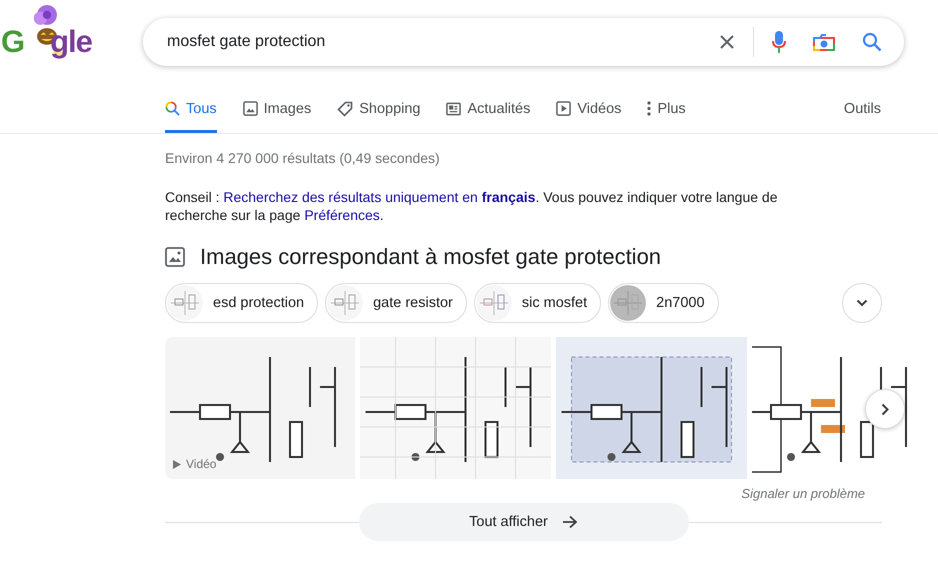  Describe the element at coordinates (663, 303) in the screenshot. I see `suggestion-chip: 2n7000` at that location.